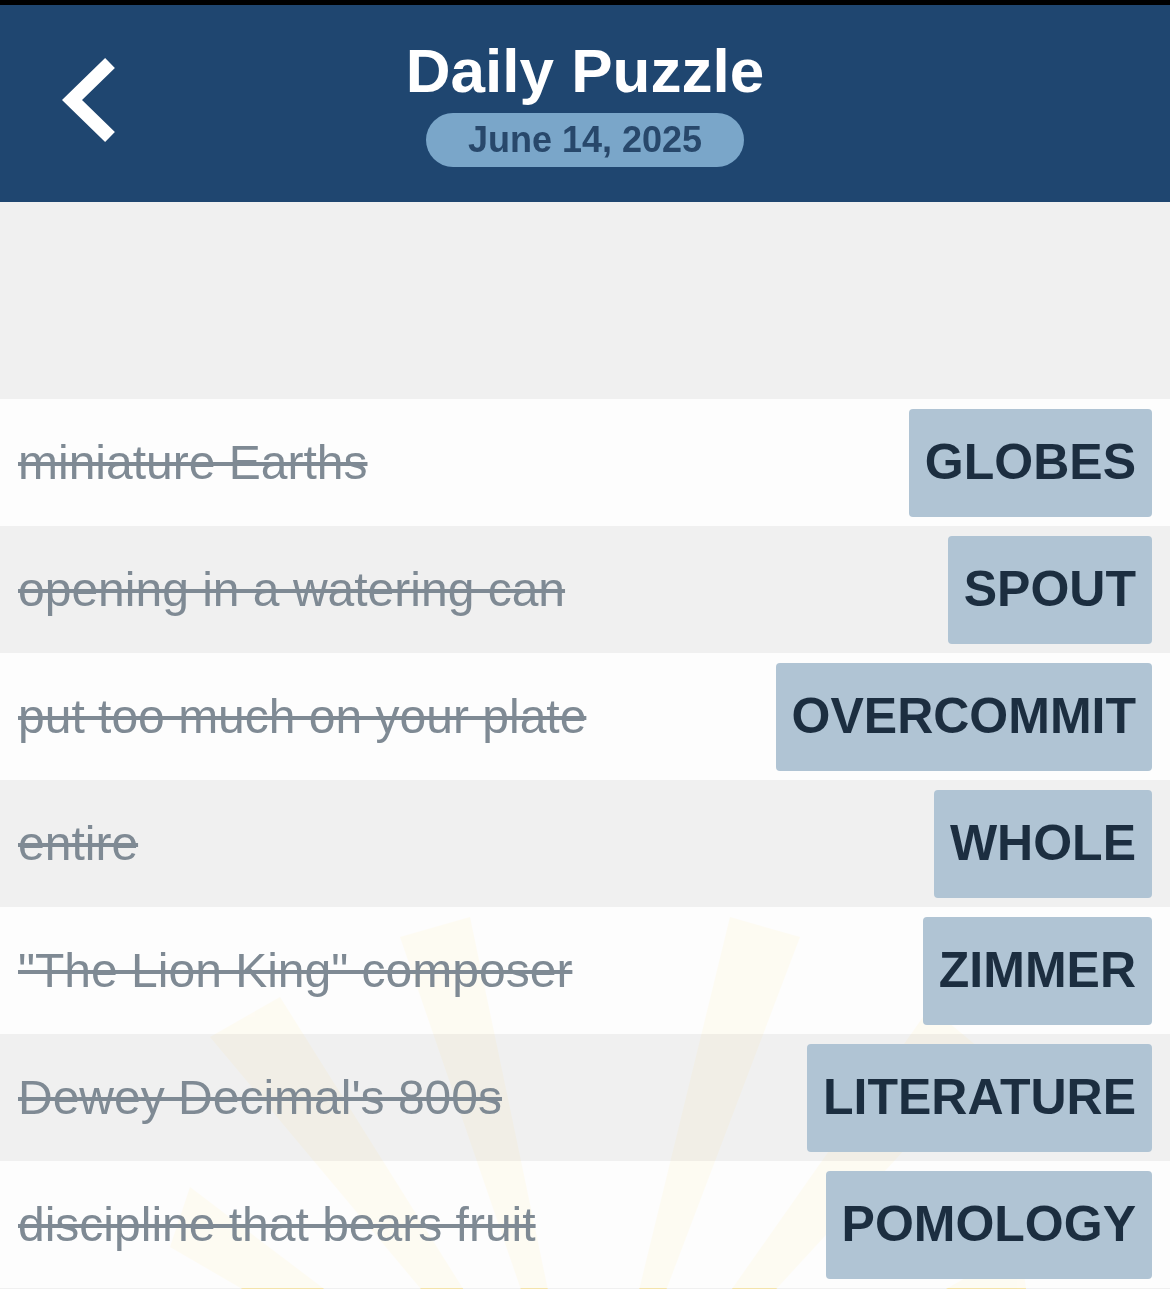 This screenshot has width=1170, height=1289. Describe the element at coordinates (585, 71) in the screenshot. I see `page-title: Daily Puzzle` at that location.